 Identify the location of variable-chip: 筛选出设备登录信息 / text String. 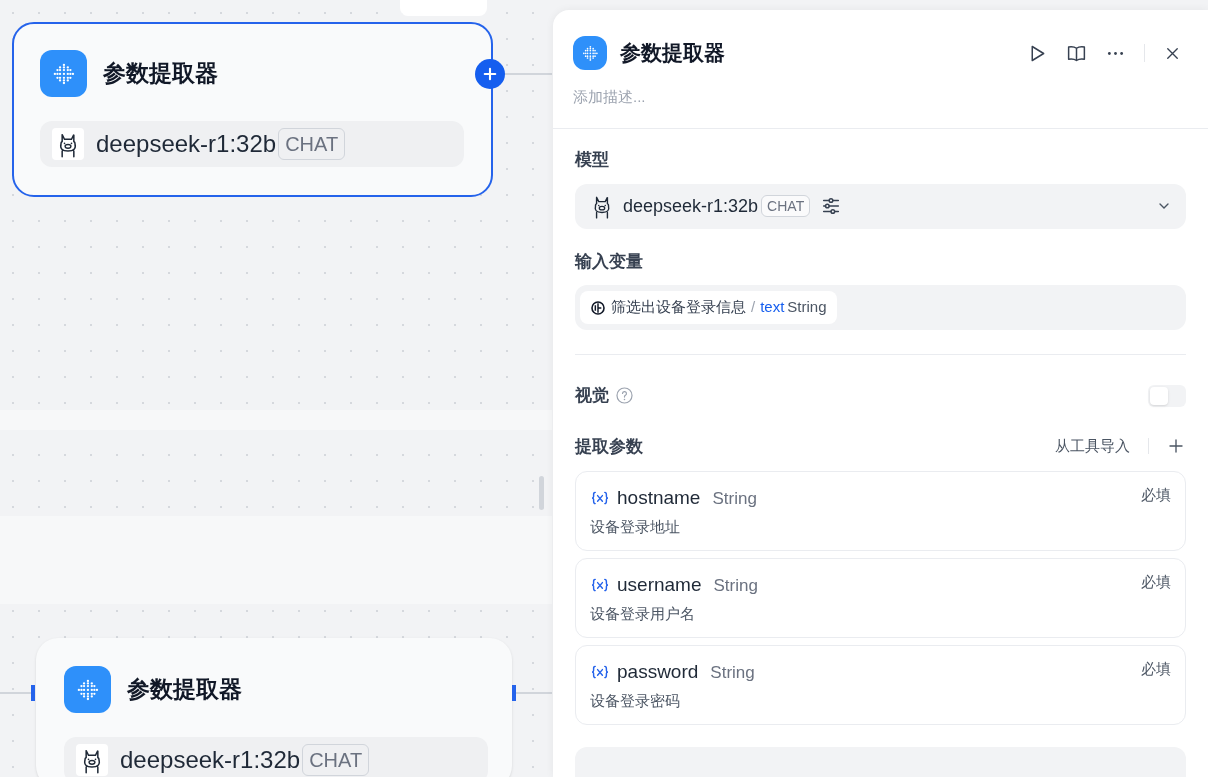
(708, 307).